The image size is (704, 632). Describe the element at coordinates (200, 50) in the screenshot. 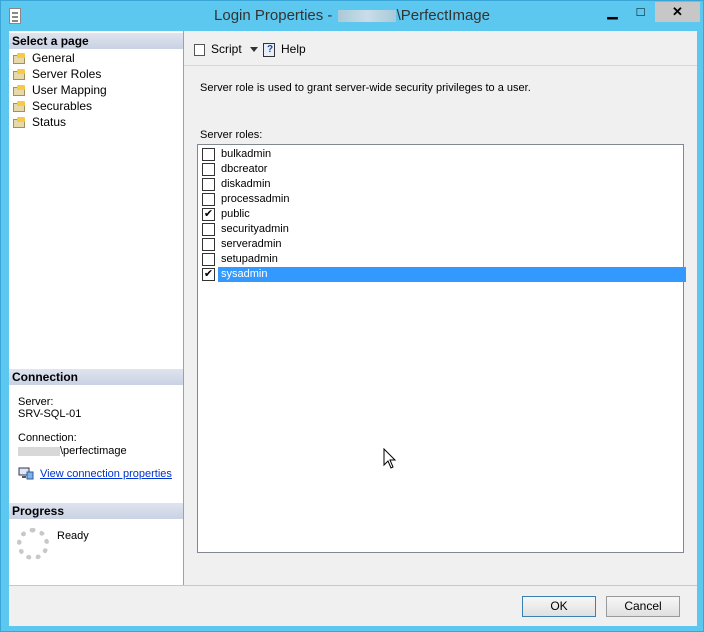

I see `script-icon` at that location.